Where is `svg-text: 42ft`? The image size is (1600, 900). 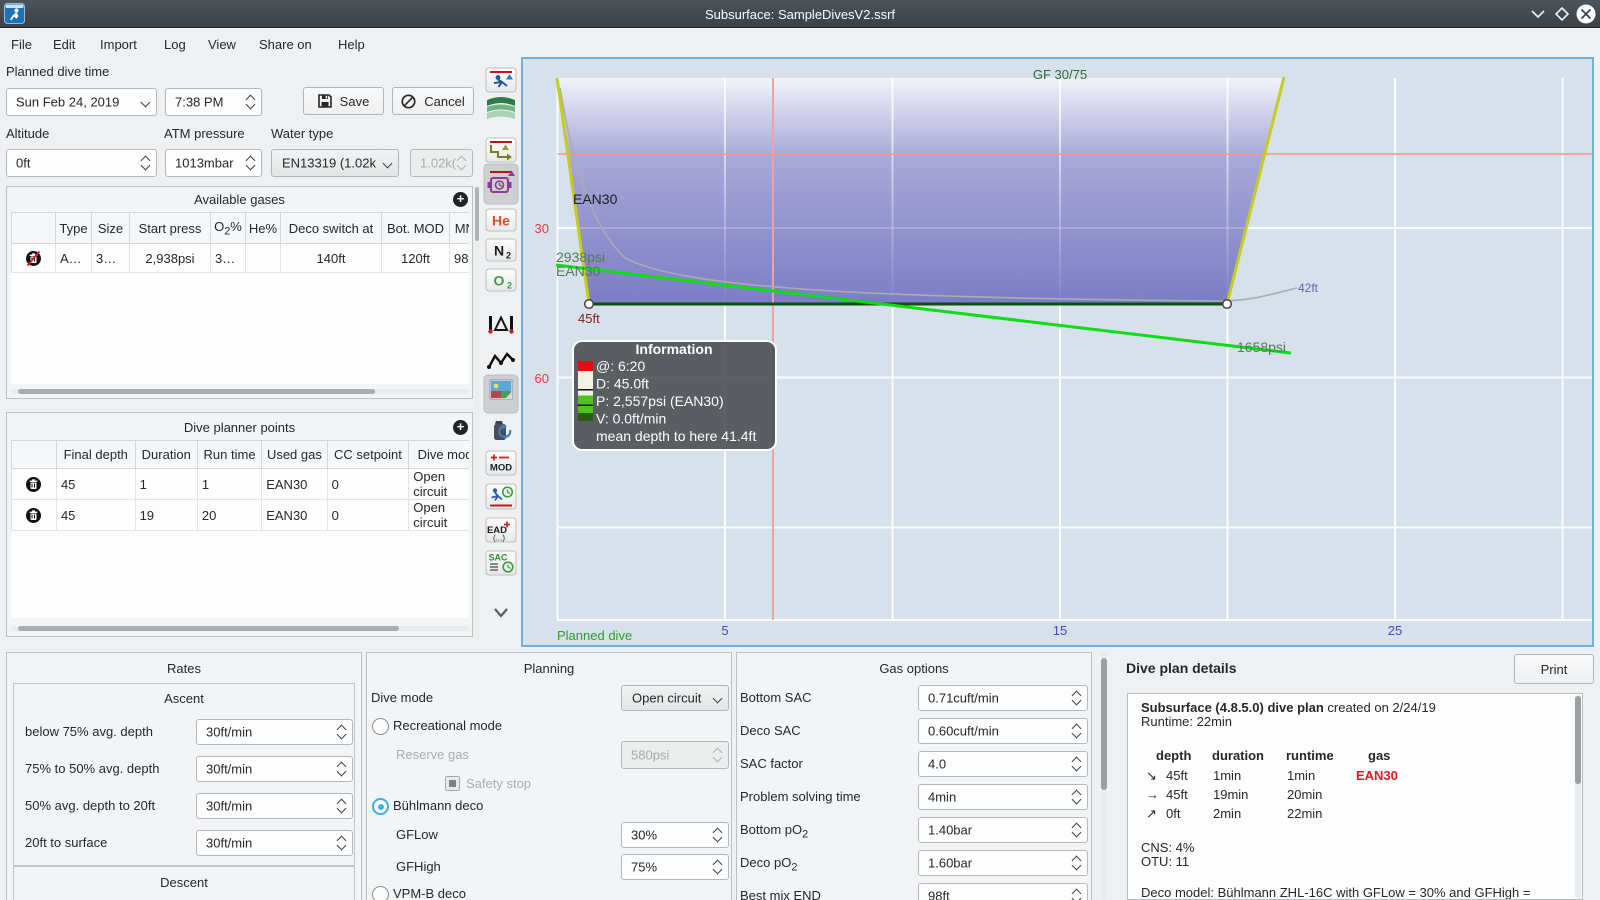
svg-text: 42ft is located at coordinates (1308, 288).